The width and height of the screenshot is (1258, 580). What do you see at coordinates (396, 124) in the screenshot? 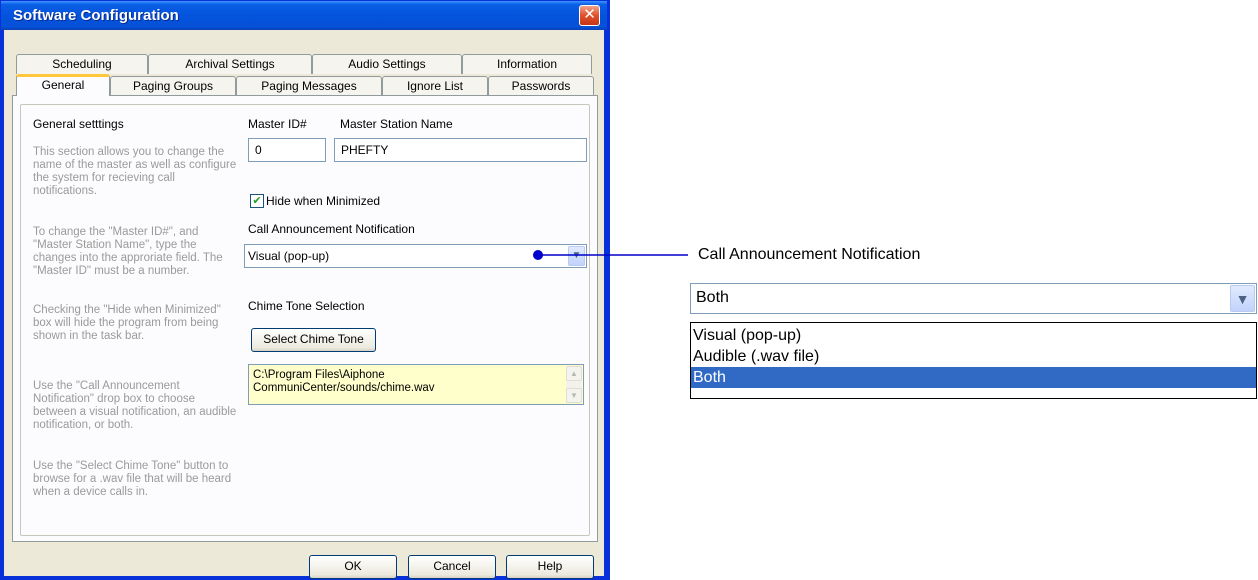
I see `master-name-label: Master Station Name` at bounding box center [396, 124].